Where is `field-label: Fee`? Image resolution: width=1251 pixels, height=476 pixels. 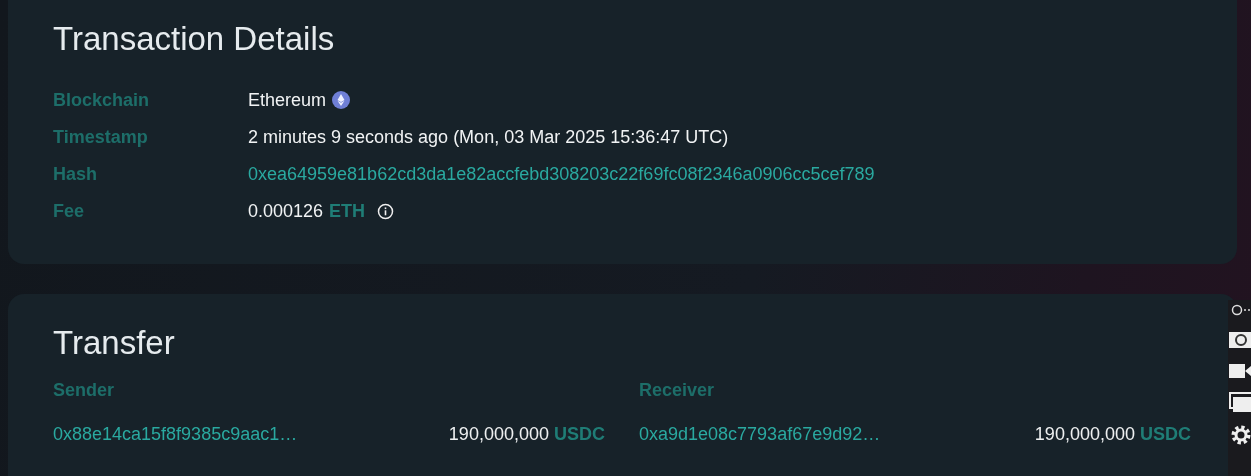
field-label: Fee is located at coordinates (69, 211).